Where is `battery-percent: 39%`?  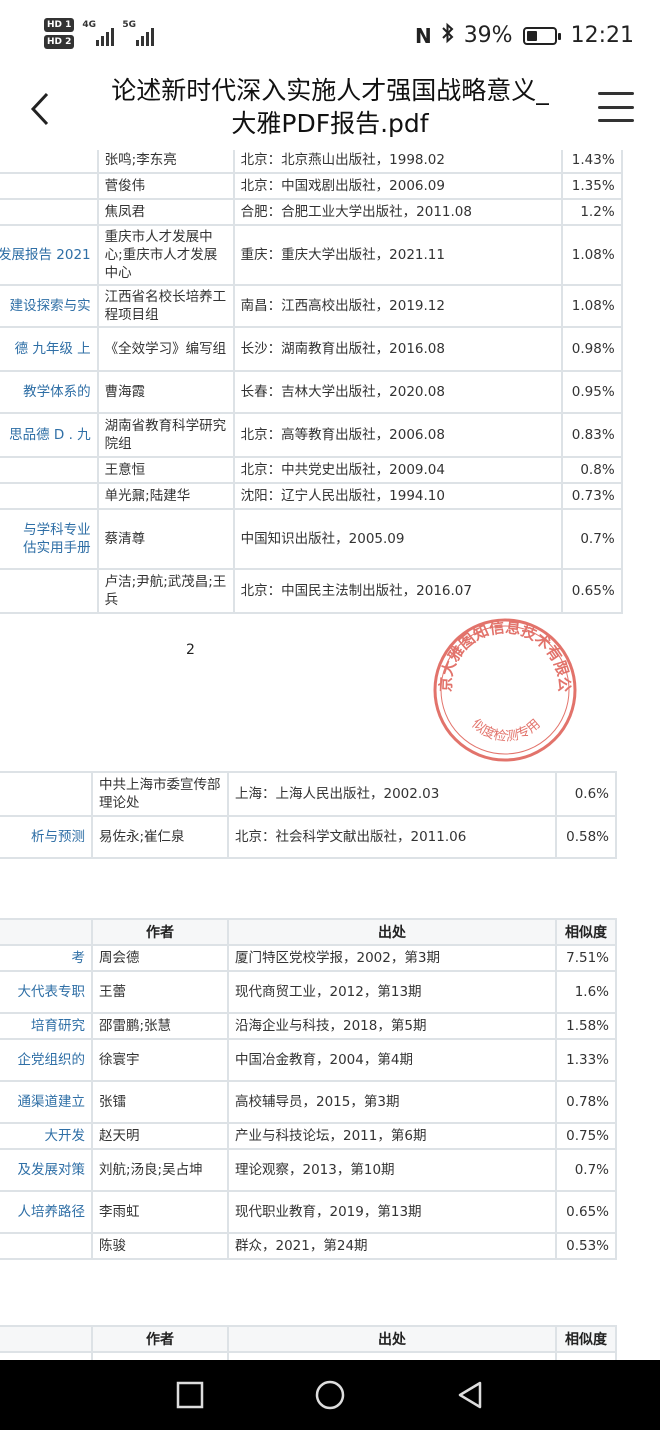
battery-percent: 39% is located at coordinates (488, 35).